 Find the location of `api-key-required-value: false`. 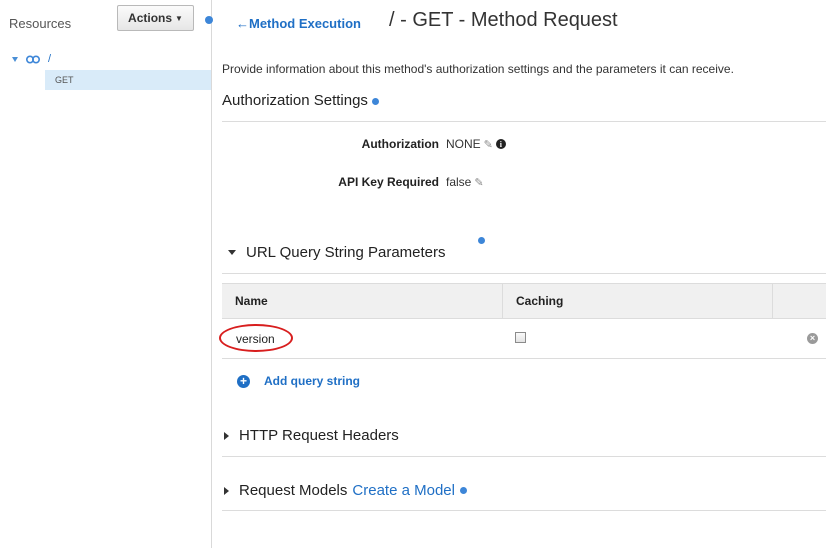

api-key-required-value: false is located at coordinates (459, 182).